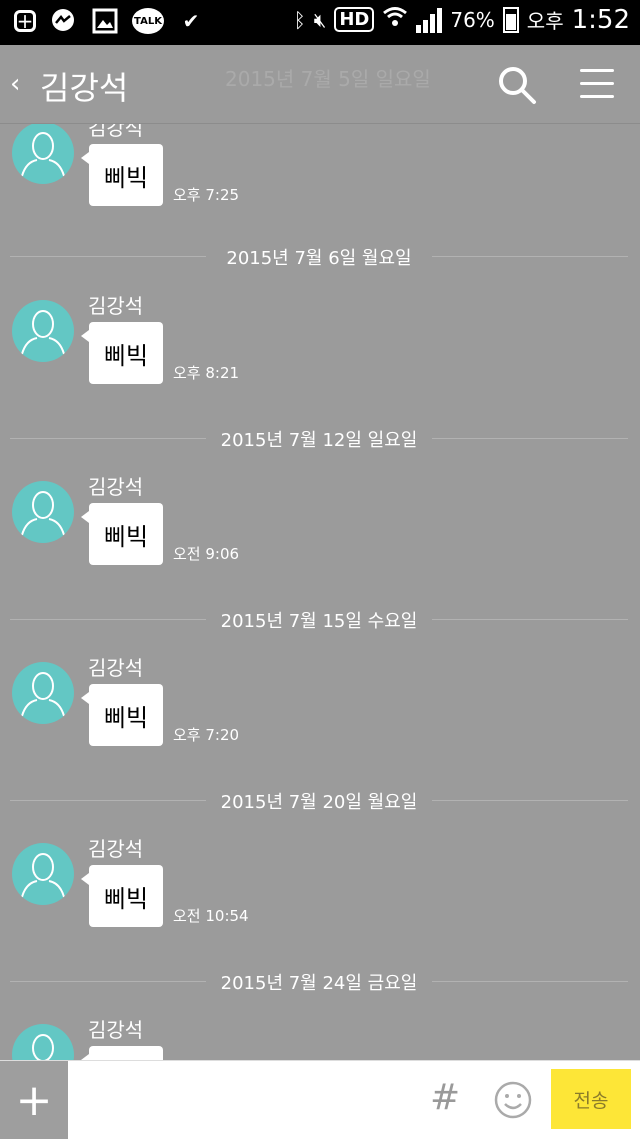  Describe the element at coordinates (148, 21) in the screenshot. I see `kakaotalk-icon: TALK` at that location.